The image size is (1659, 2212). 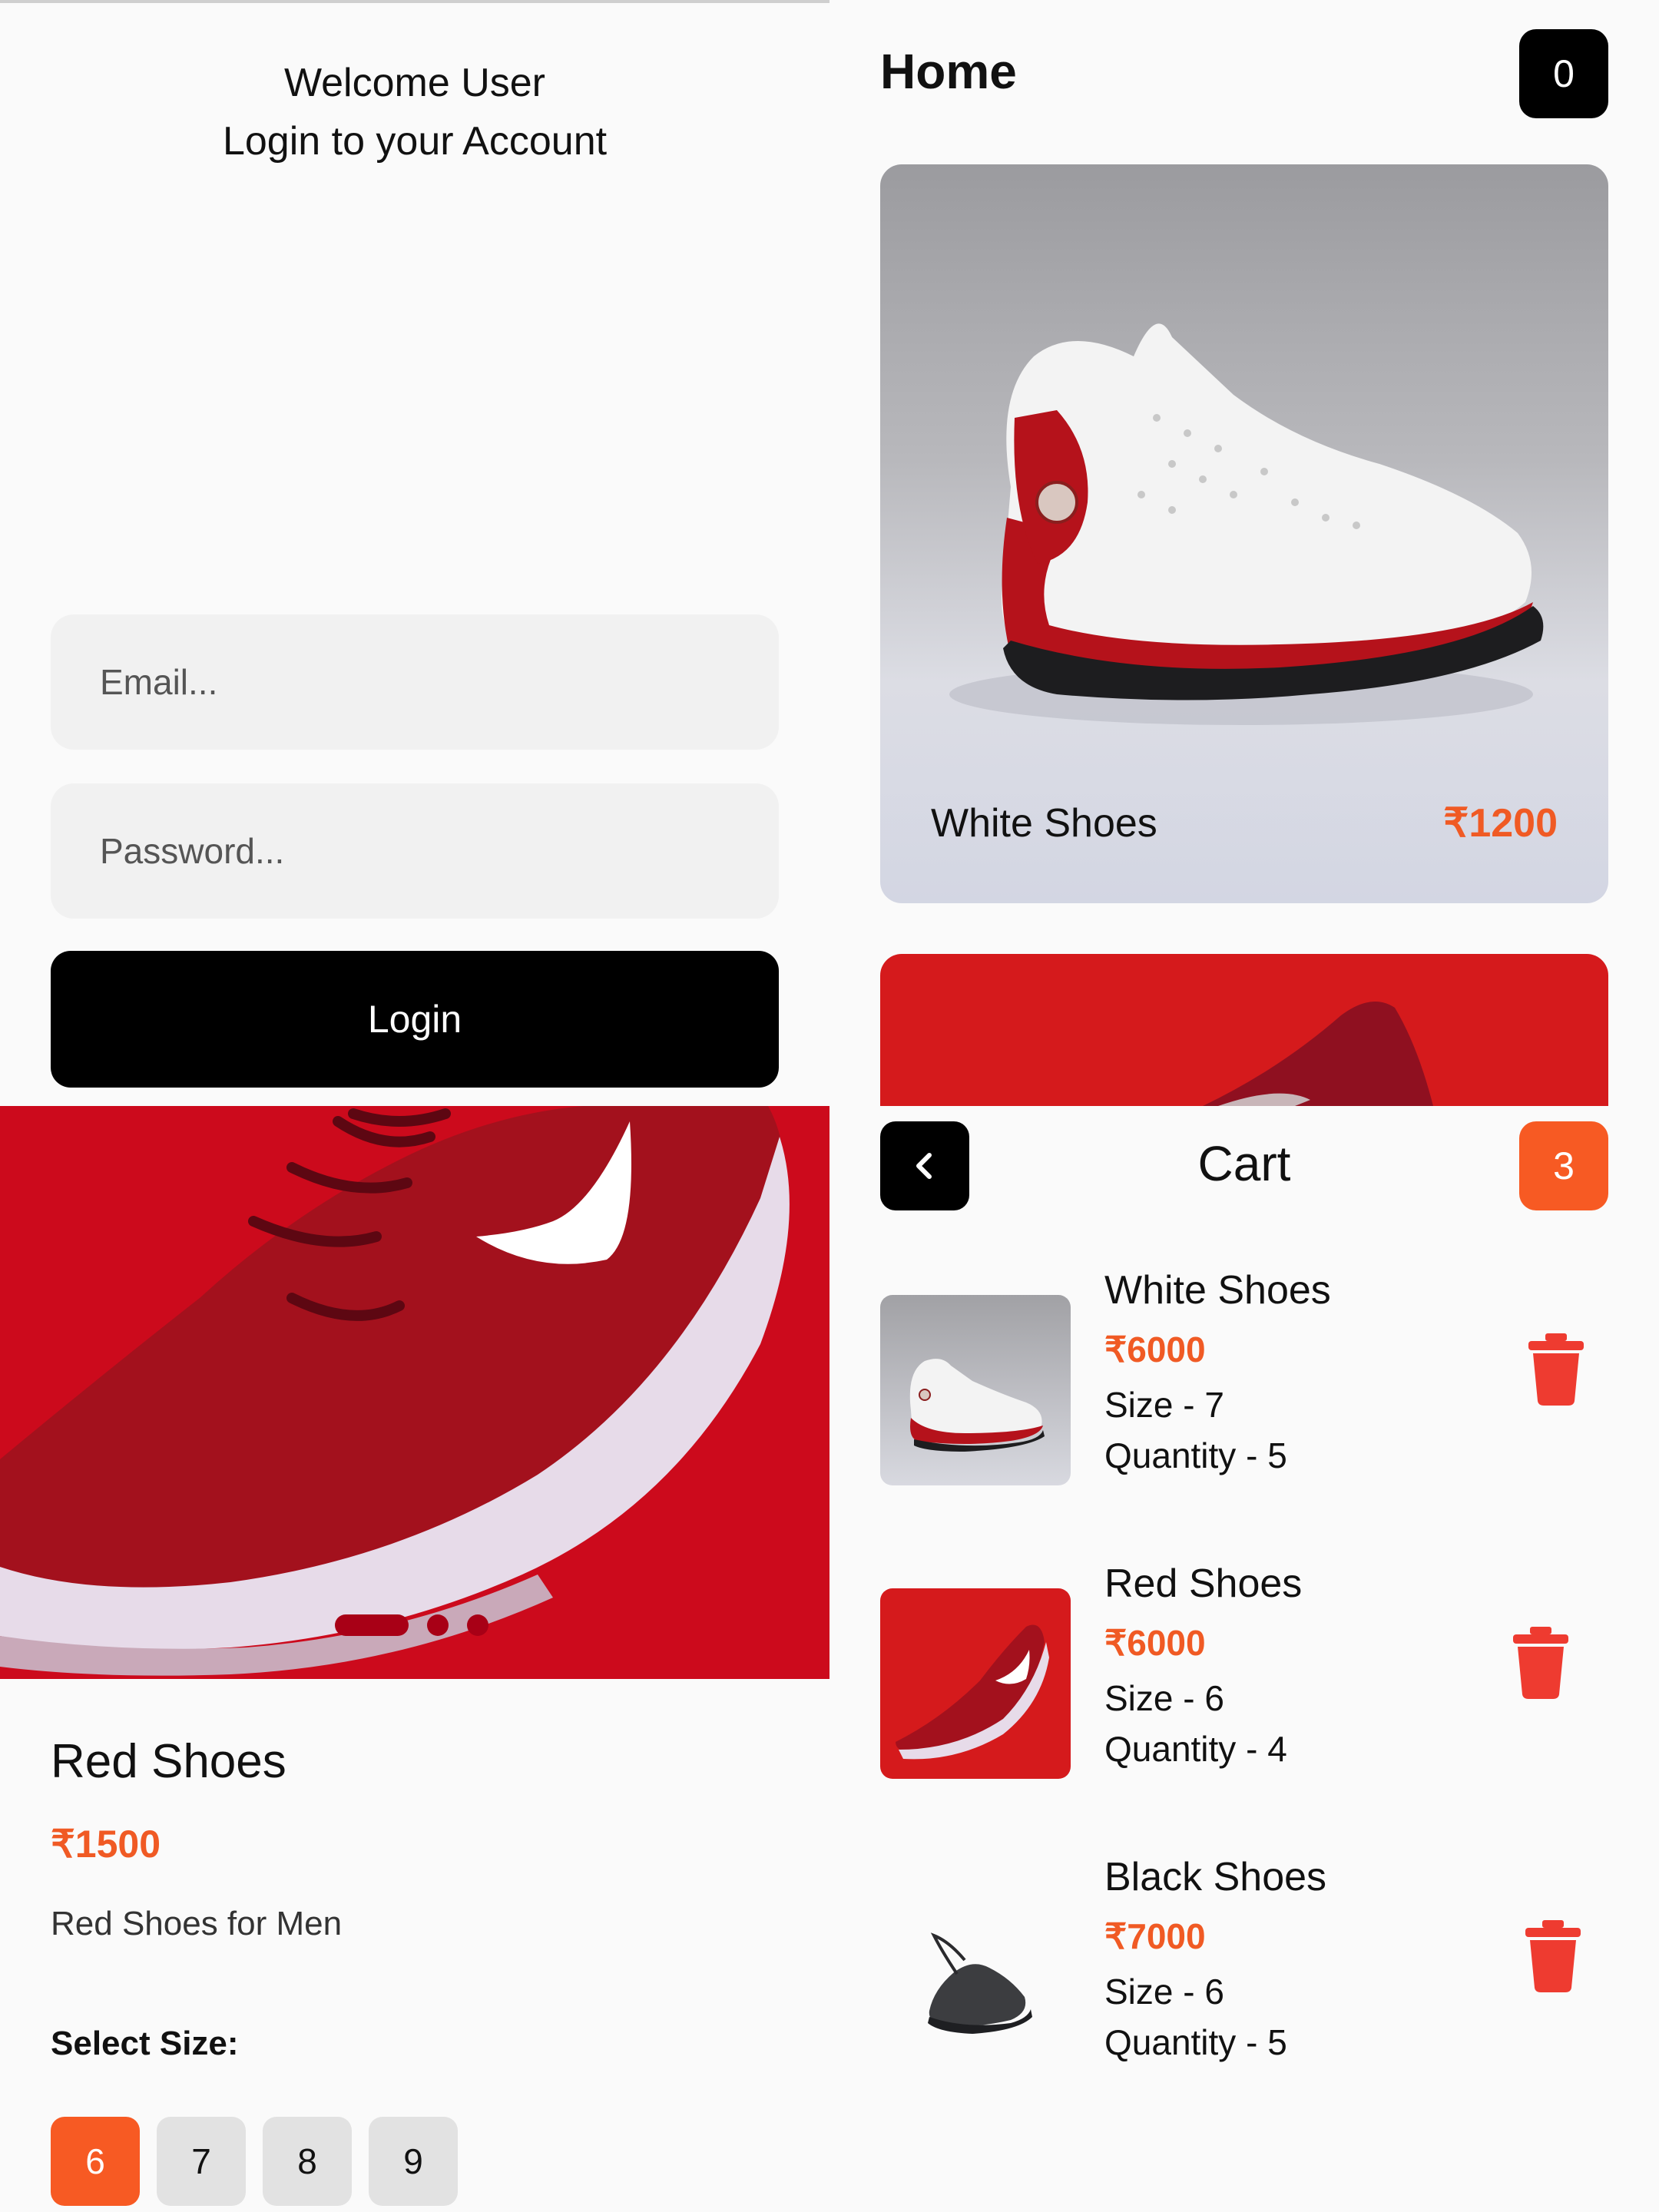 What do you see at coordinates (169, 1762) in the screenshot?
I see `product-name: Red Shoes` at bounding box center [169, 1762].